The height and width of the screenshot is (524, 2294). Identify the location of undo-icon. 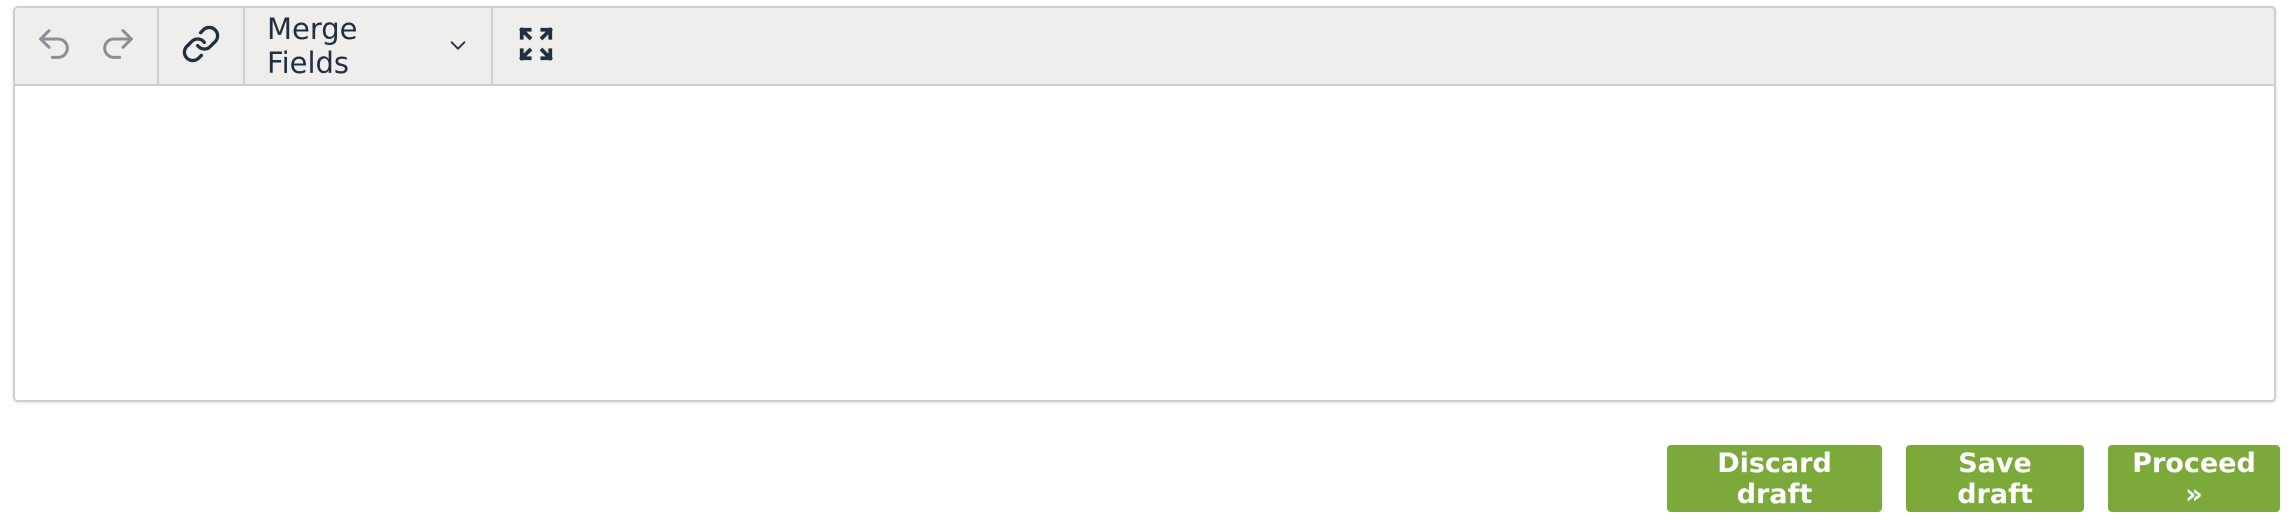
(54, 46).